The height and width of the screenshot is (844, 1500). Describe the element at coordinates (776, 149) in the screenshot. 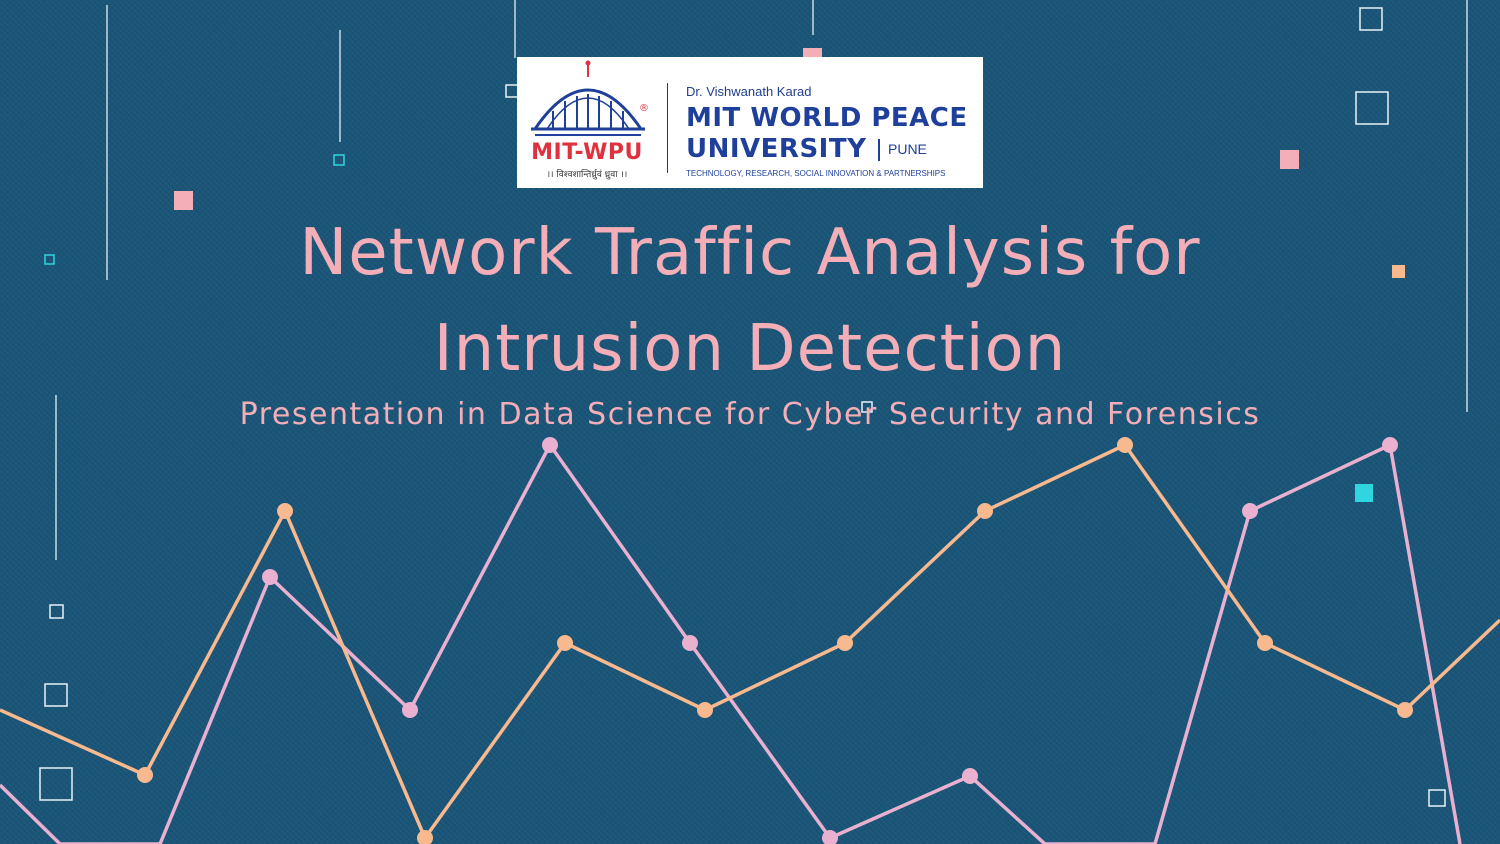

I see `logo-name-line2: UNIVERSITY` at that location.